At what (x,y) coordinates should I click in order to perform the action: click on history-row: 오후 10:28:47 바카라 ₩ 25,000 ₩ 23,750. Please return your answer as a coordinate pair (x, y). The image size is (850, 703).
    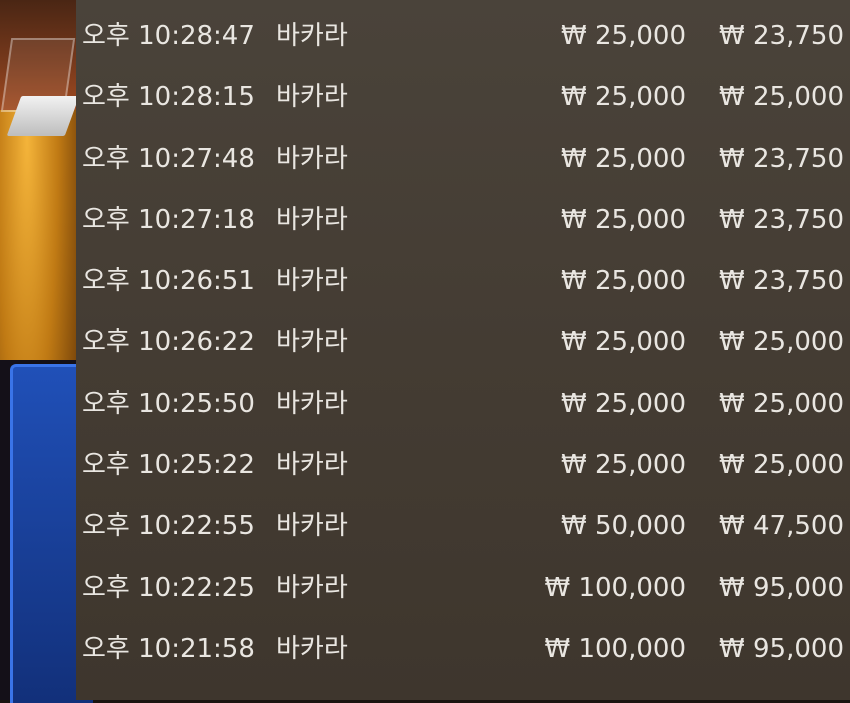
    Looking at the image, I should click on (463, 36).